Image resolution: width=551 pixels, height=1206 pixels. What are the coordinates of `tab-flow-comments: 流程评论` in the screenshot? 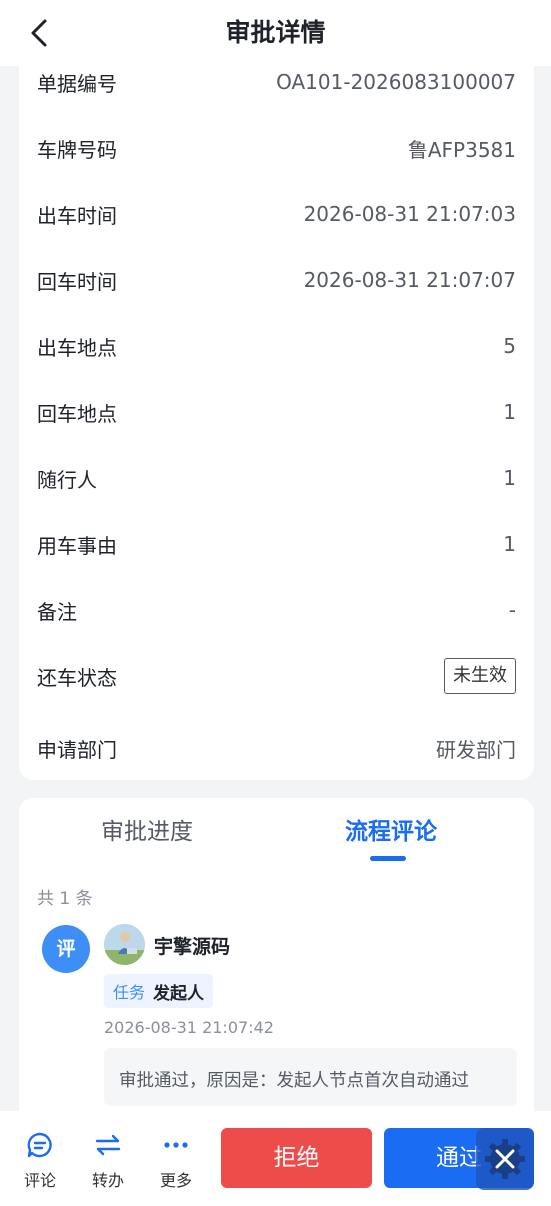 It's located at (391, 832).